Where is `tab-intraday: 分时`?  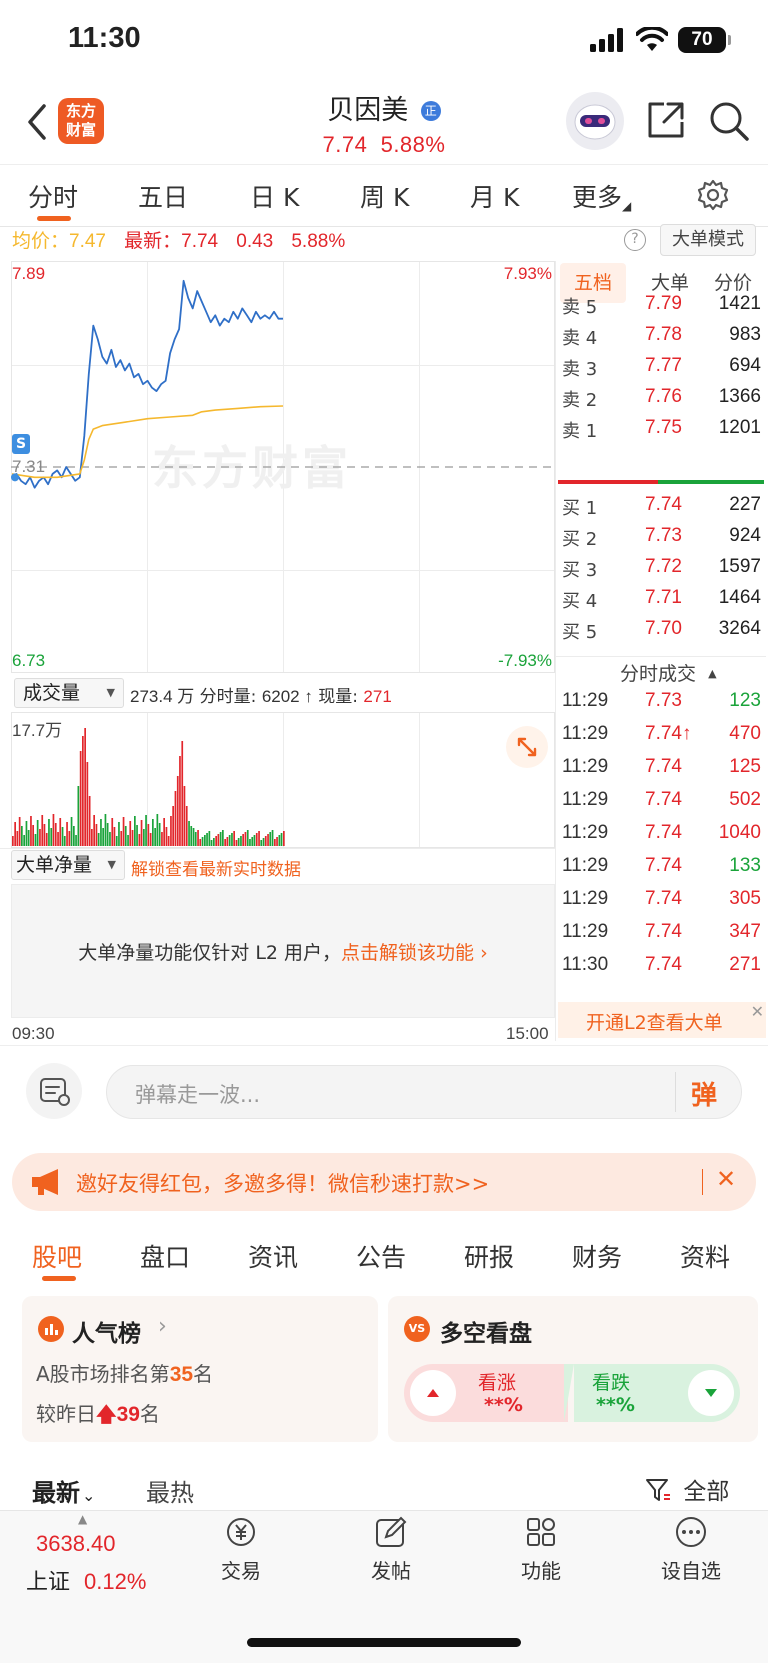 tab-intraday: 分时 is located at coordinates (53, 196).